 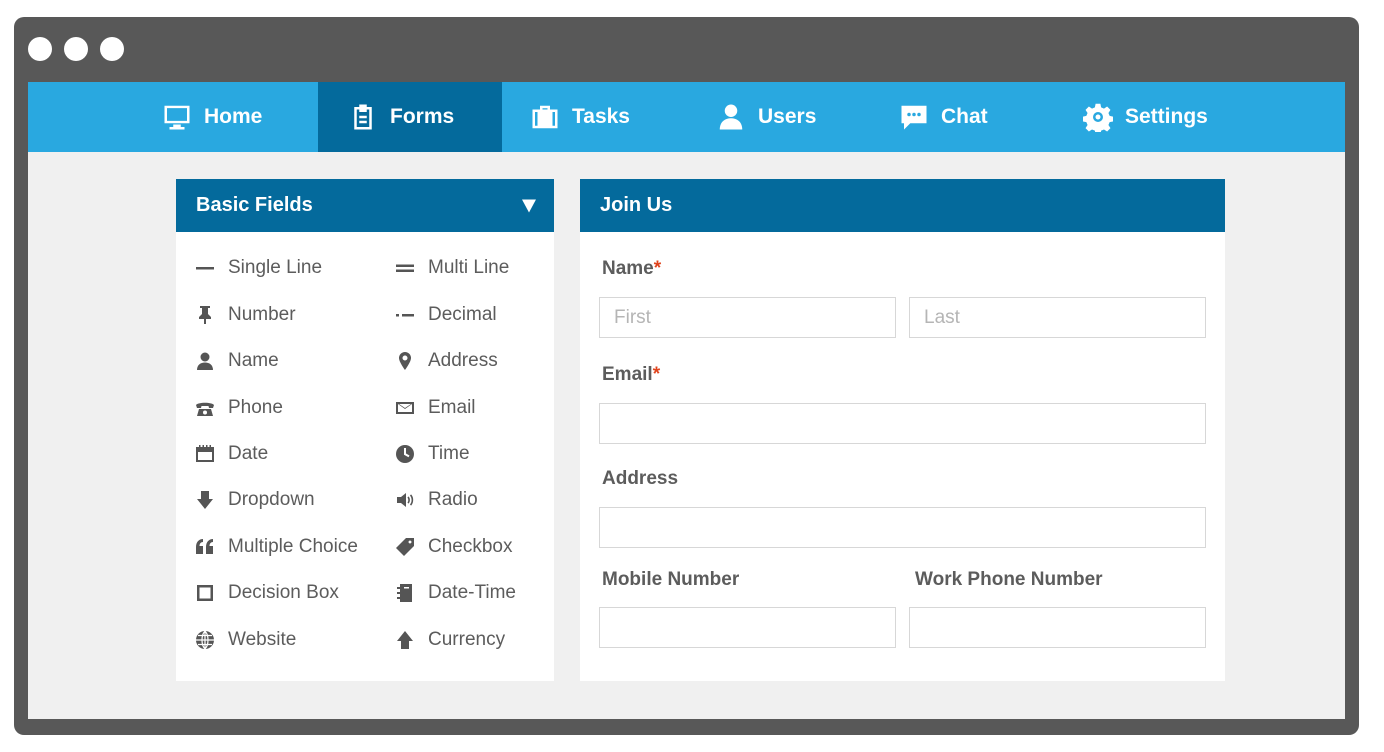 What do you see at coordinates (462, 314) in the screenshot?
I see `field-label: Decimal` at bounding box center [462, 314].